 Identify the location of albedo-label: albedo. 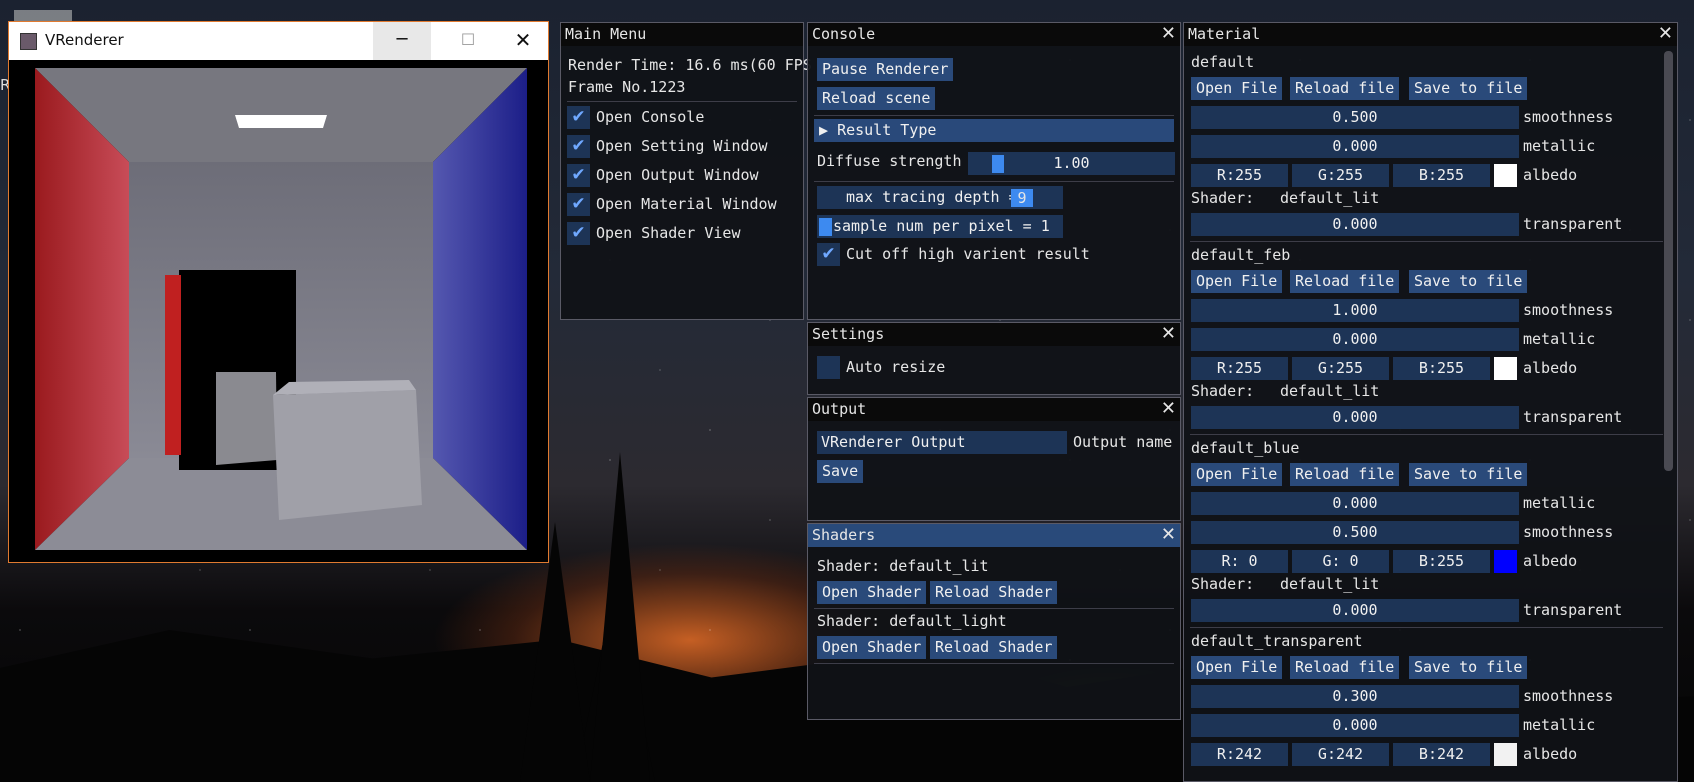
(1550, 754).